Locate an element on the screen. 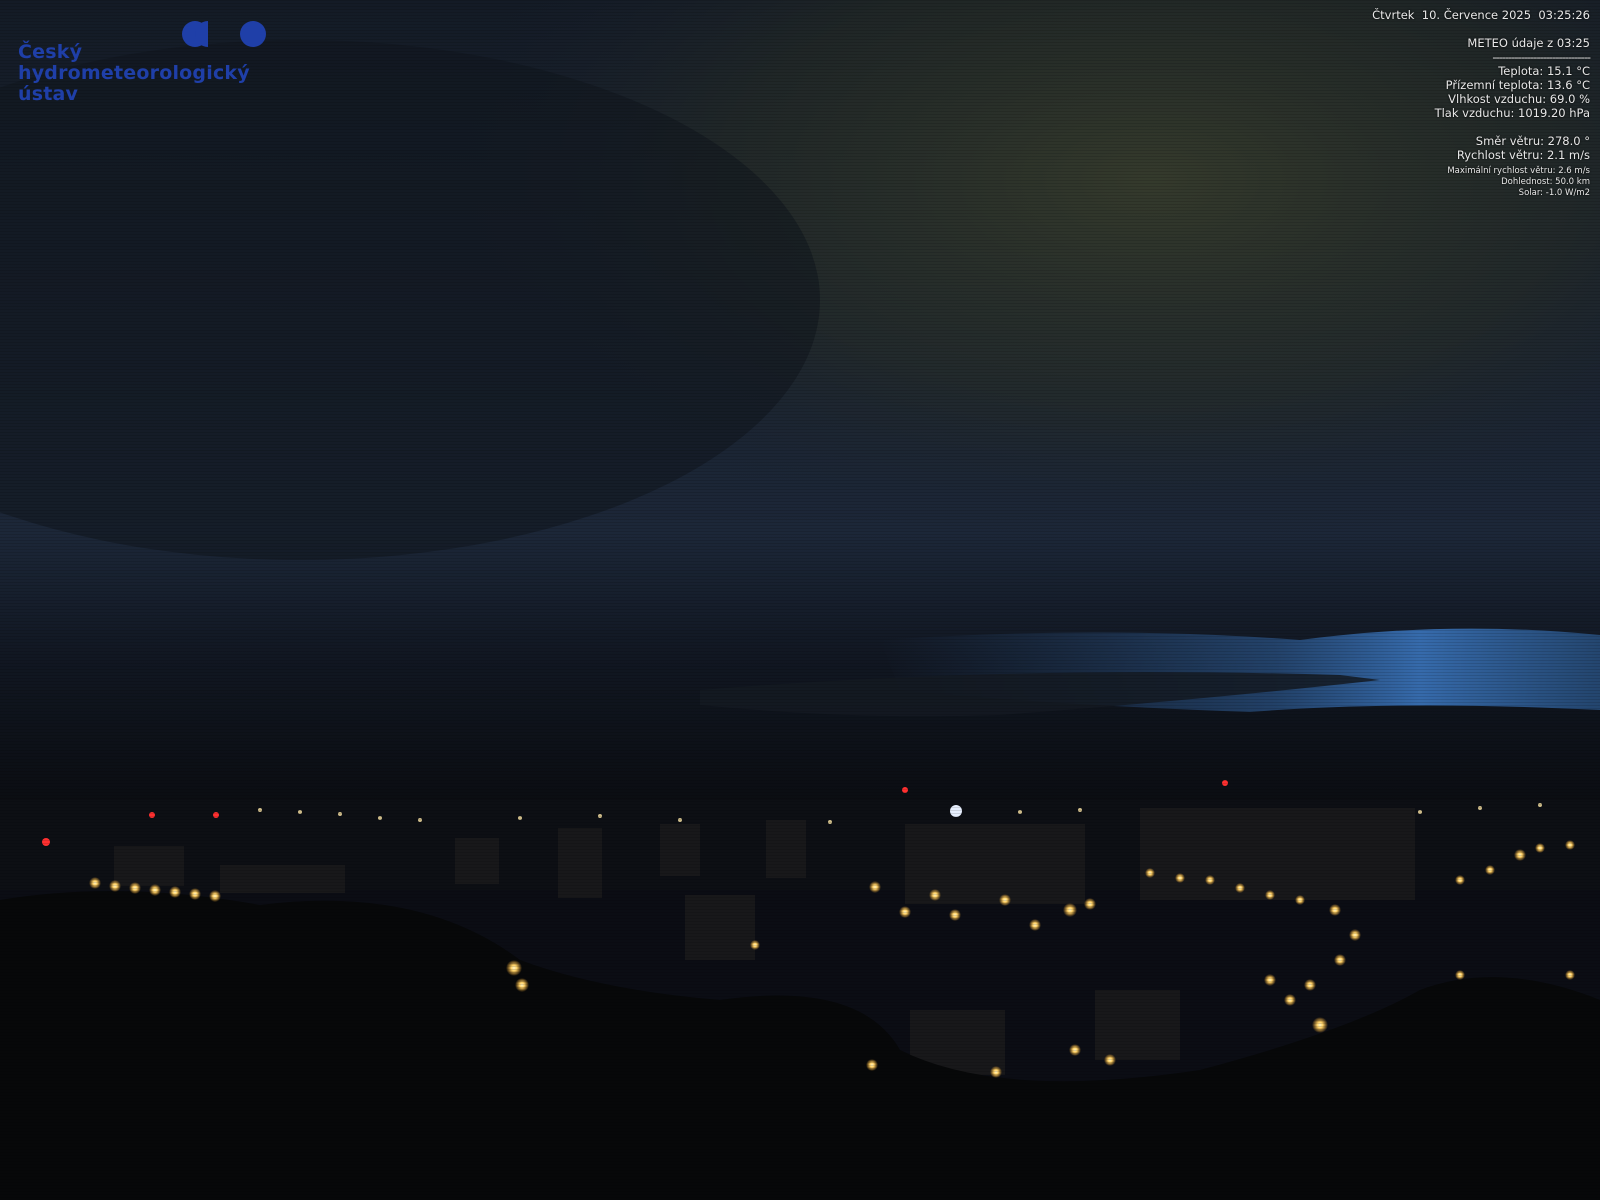 Image resolution: width=1600 pixels, height=1200 pixels. meteo-header: METEO údaje z 03:25 is located at coordinates (1528, 43).